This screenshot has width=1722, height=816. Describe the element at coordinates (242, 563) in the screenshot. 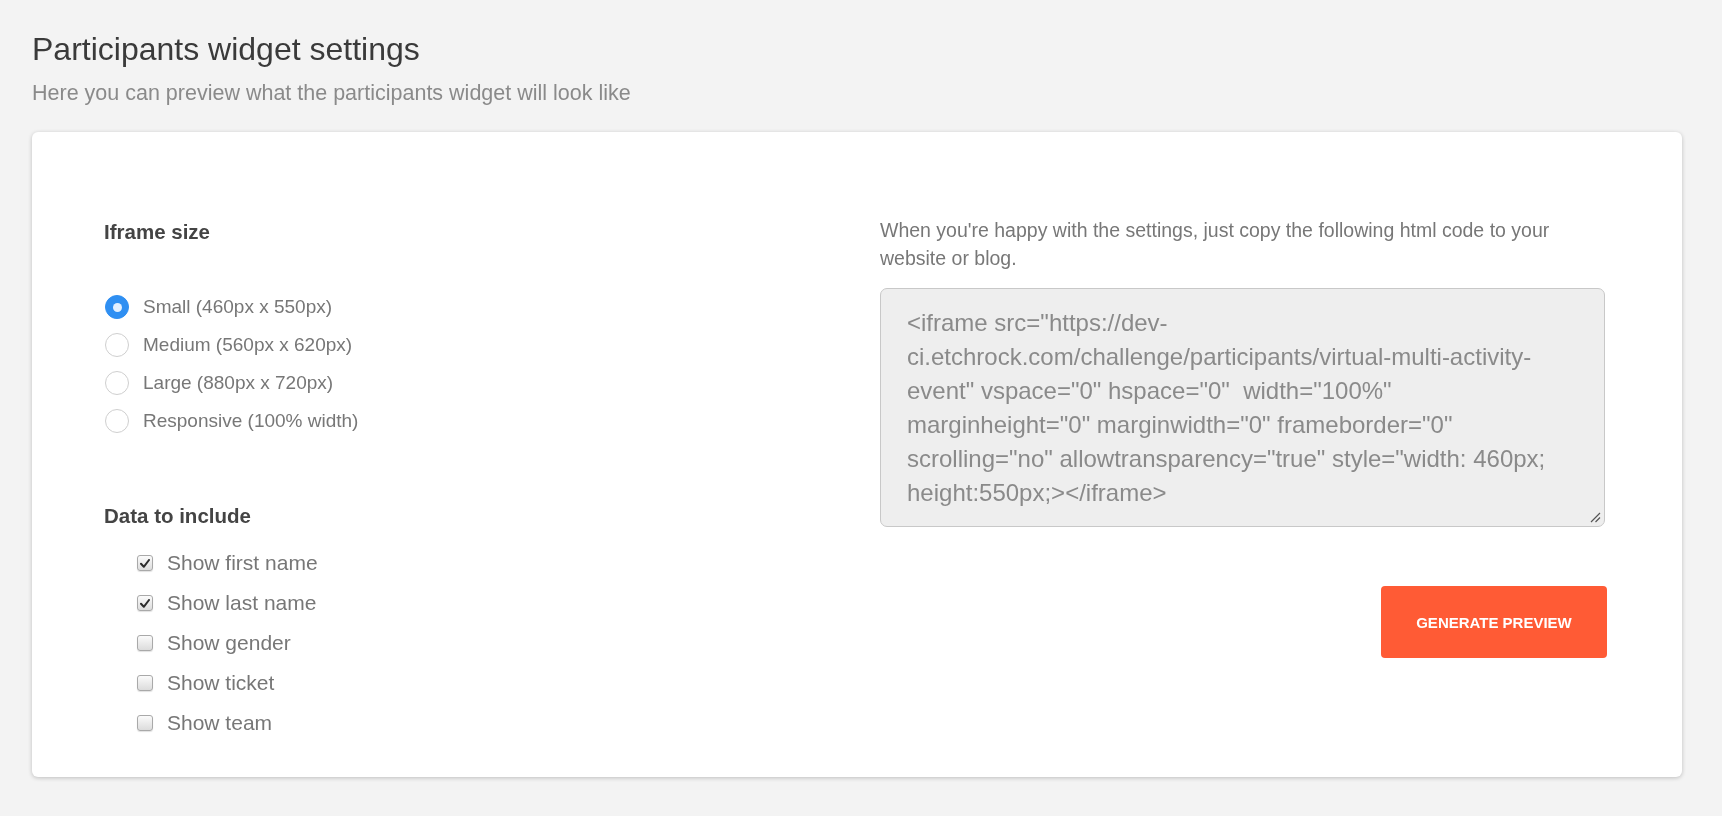

I see `checkbox-label: Show first name` at that location.